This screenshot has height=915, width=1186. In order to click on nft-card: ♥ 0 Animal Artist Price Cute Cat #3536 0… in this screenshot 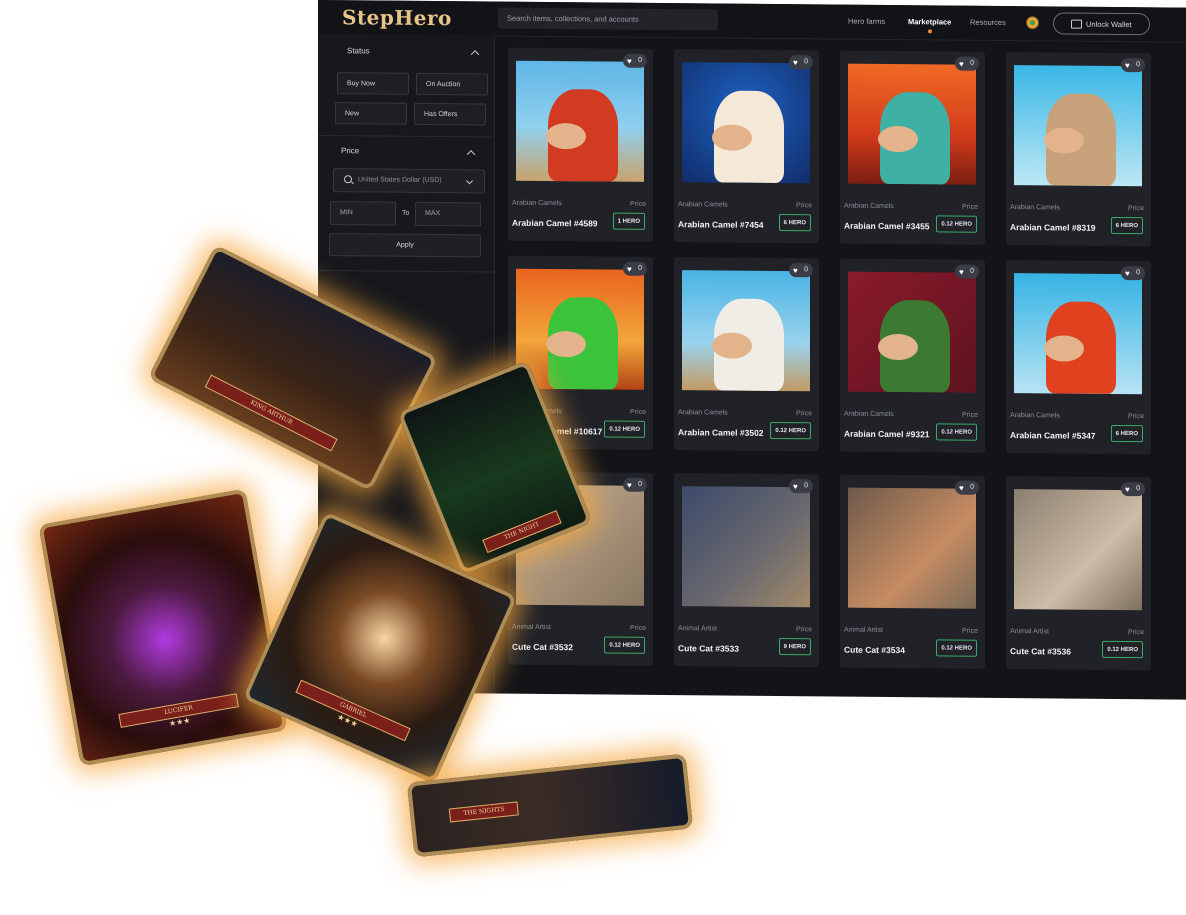, I will do `click(1078, 573)`.